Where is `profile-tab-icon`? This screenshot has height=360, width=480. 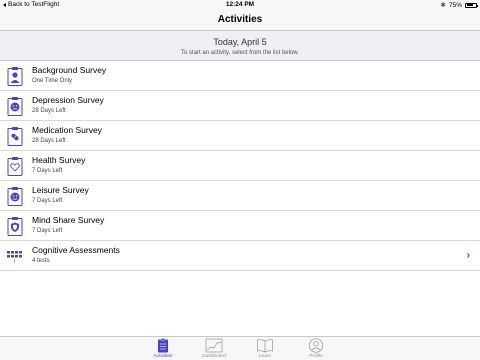
profile-tab-icon is located at coordinates (316, 345).